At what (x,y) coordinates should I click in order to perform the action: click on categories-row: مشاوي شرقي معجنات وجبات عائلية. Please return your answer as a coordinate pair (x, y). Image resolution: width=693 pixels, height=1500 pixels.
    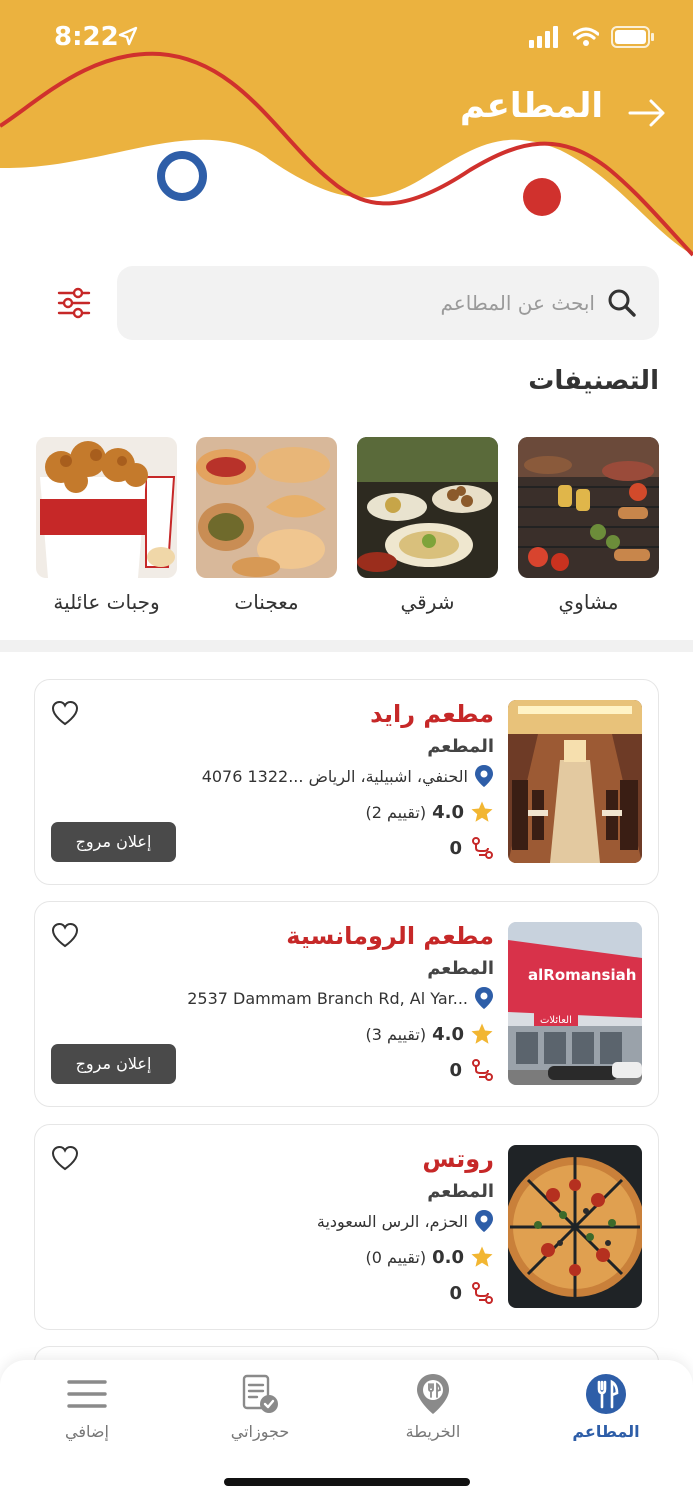
    Looking at the image, I should click on (346, 532).